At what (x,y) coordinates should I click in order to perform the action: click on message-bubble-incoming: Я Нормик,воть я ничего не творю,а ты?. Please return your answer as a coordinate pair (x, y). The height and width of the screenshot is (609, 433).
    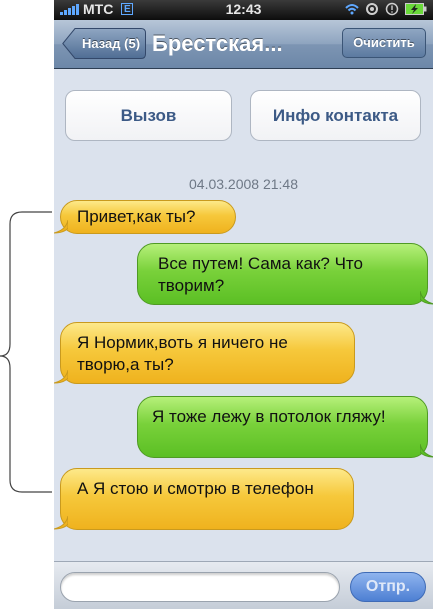
    Looking at the image, I should click on (204, 353).